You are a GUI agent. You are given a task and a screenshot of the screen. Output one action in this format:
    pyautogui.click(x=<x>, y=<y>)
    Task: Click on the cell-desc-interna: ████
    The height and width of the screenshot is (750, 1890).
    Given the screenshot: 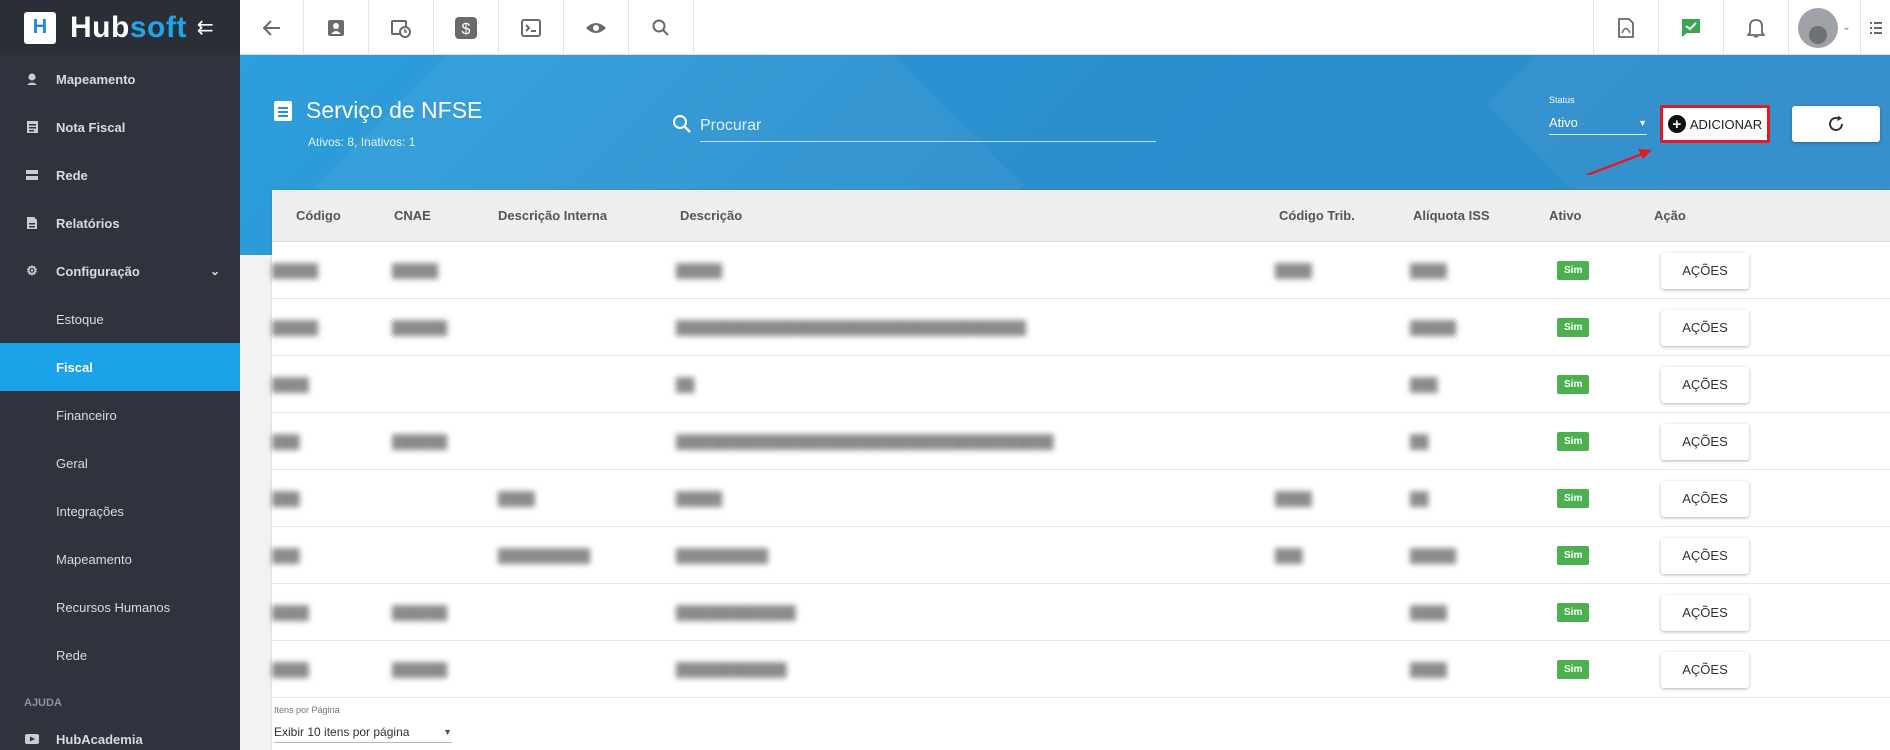 What is the action you would take?
    pyautogui.click(x=516, y=498)
    